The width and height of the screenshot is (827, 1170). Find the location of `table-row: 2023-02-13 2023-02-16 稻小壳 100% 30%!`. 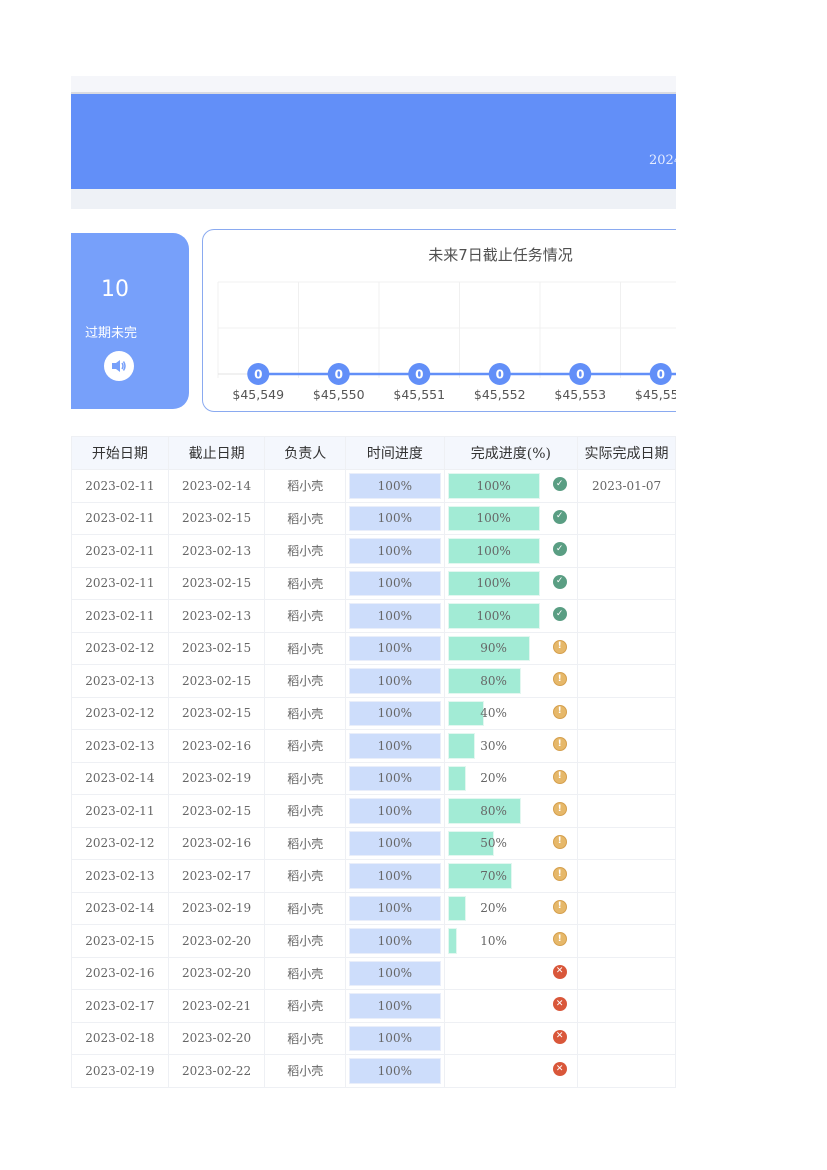

table-row: 2023-02-13 2023-02-16 稻小壳 100% 30%! is located at coordinates (373, 746).